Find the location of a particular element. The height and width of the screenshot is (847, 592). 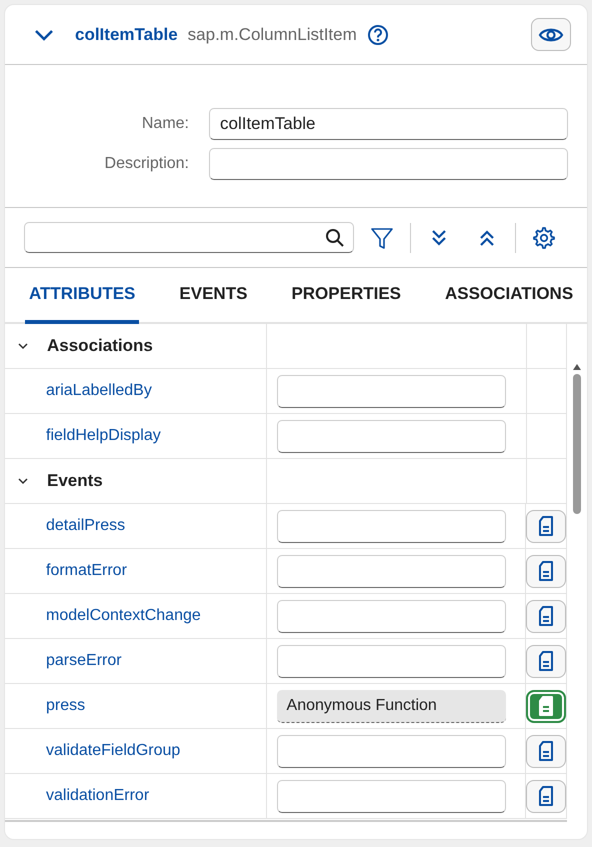

attribute-name: fieldHelpDisplay is located at coordinates (103, 436).